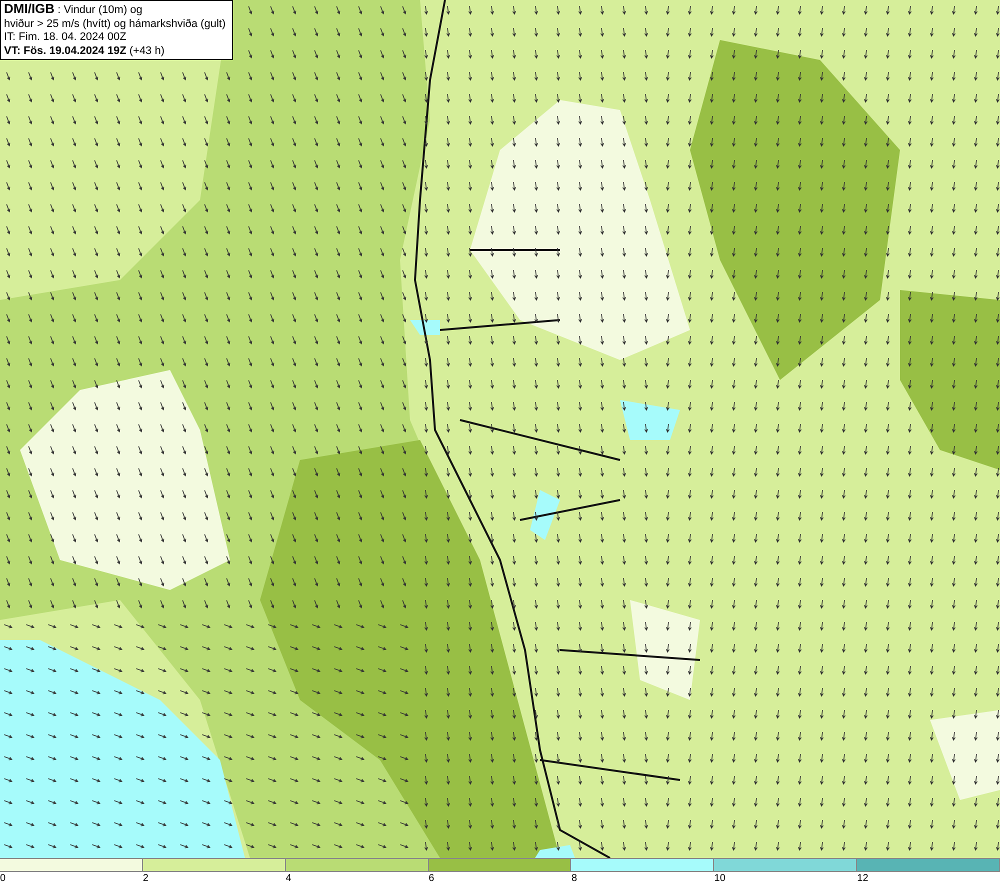 This screenshot has width=1000, height=887. Describe the element at coordinates (115, 24) in the screenshot. I see `map-subtitle: hviður > 25 m/s (hvítt) og hámarkshviða (gult)` at that location.